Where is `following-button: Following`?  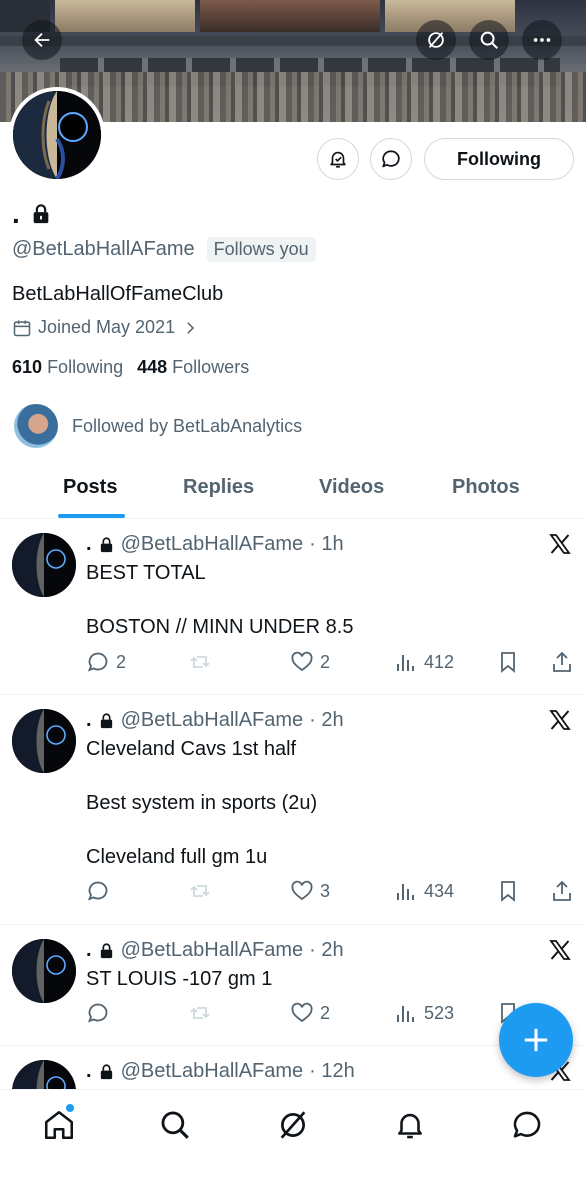
following-button: Following is located at coordinates (499, 159).